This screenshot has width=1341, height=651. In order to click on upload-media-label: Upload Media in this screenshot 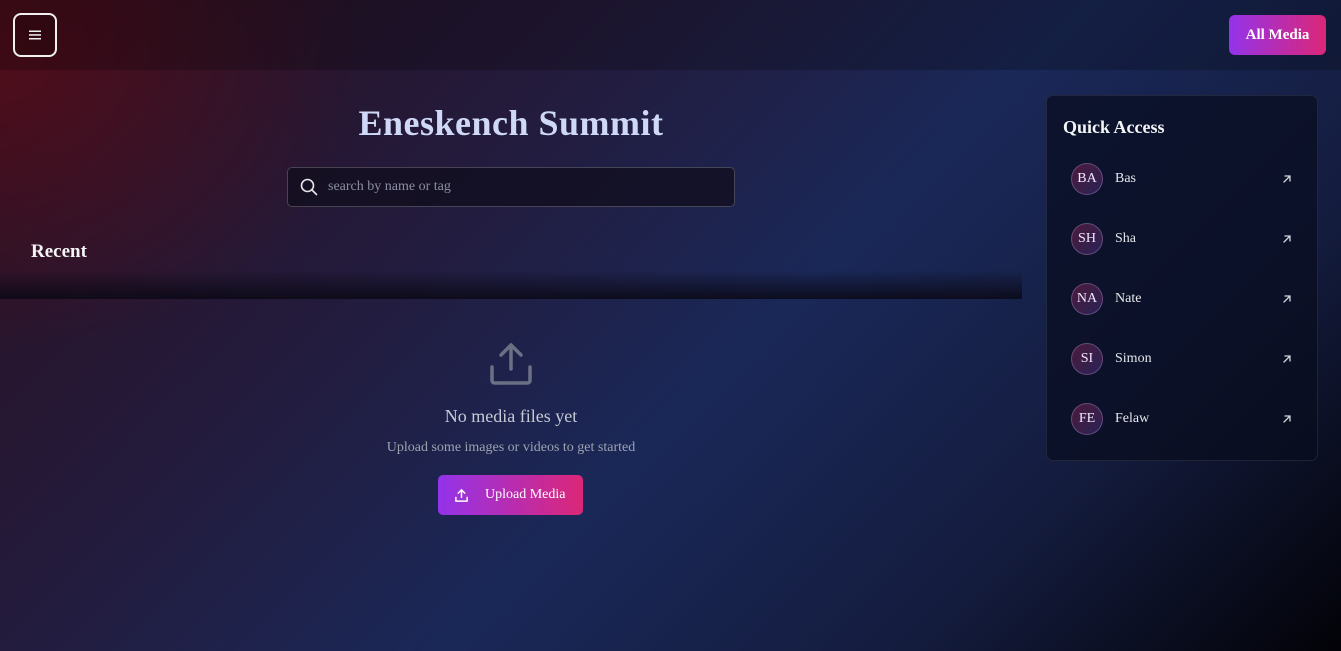, I will do `click(525, 494)`.